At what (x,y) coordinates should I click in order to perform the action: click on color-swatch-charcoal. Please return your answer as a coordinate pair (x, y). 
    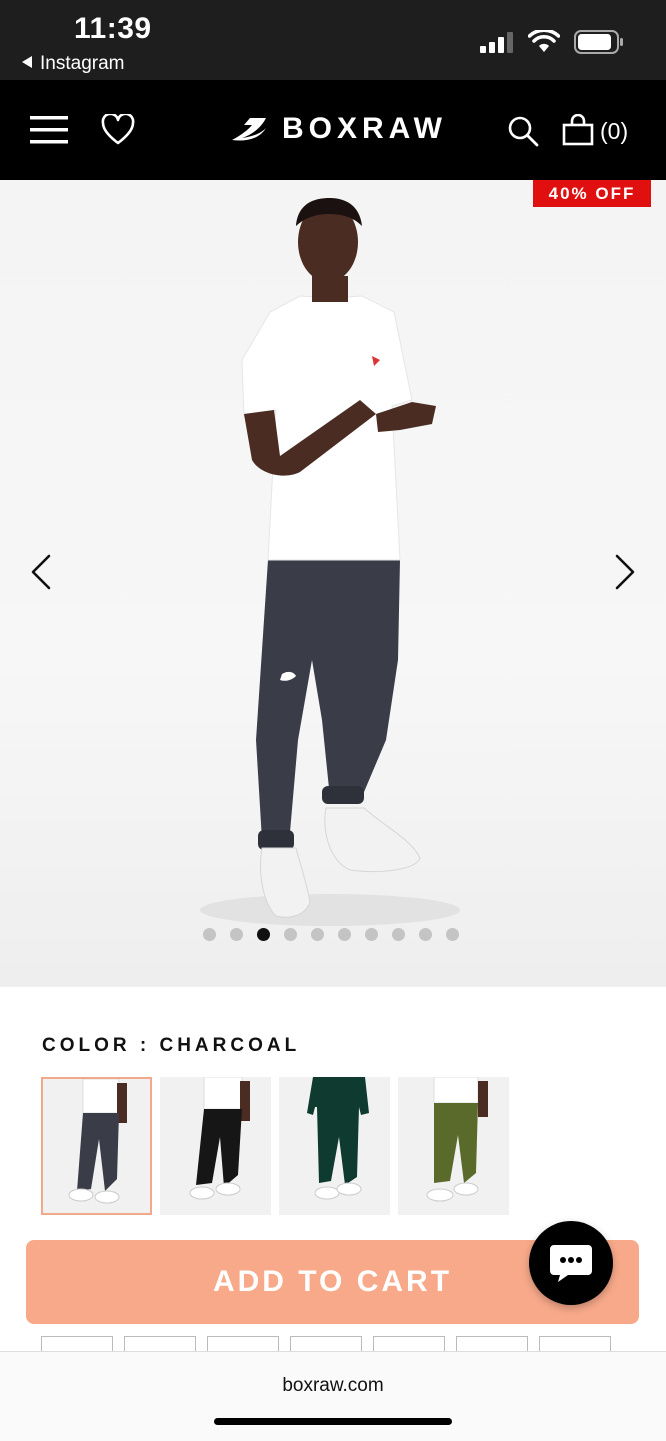
    Looking at the image, I should click on (96, 1146).